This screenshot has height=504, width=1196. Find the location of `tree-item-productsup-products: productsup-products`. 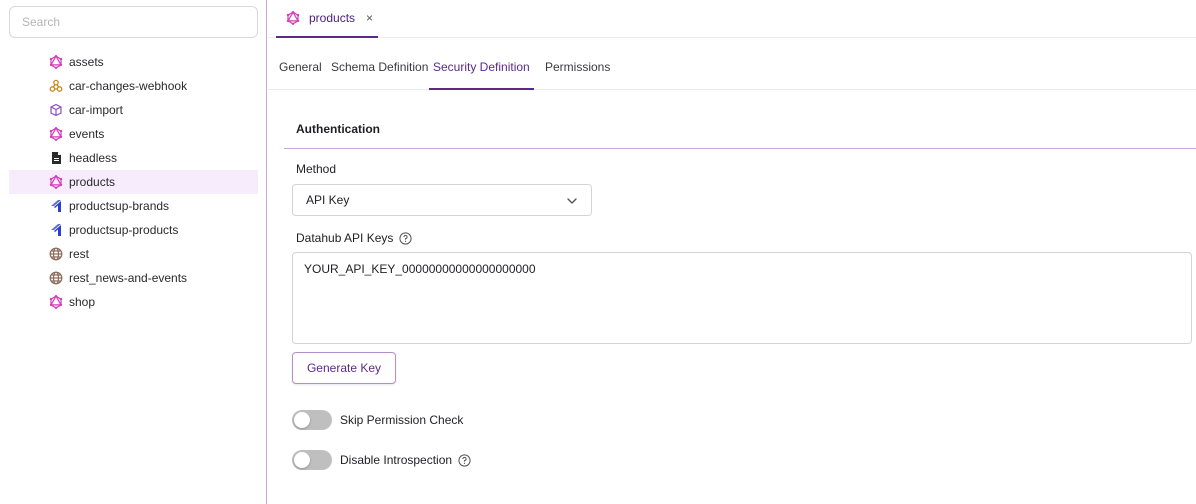

tree-item-productsup-products: productsup-products is located at coordinates (133, 230).